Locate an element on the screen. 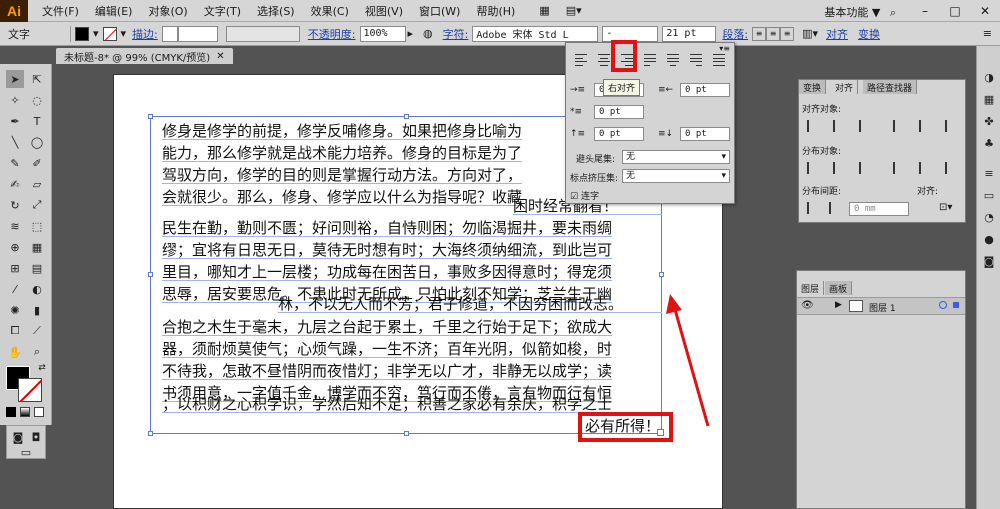  distribute-top-icon is located at coordinates (813, 168).